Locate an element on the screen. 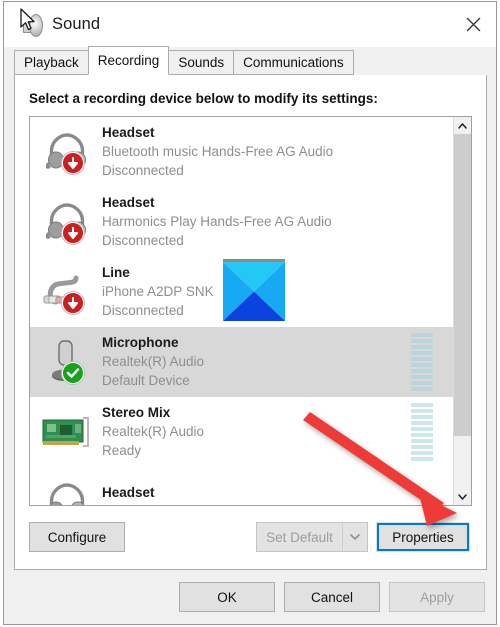  device-status: Default Device is located at coordinates (146, 380).